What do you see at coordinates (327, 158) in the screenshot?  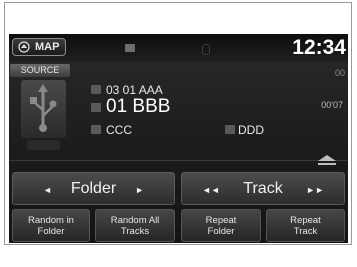 I see `eject-icon` at bounding box center [327, 158].